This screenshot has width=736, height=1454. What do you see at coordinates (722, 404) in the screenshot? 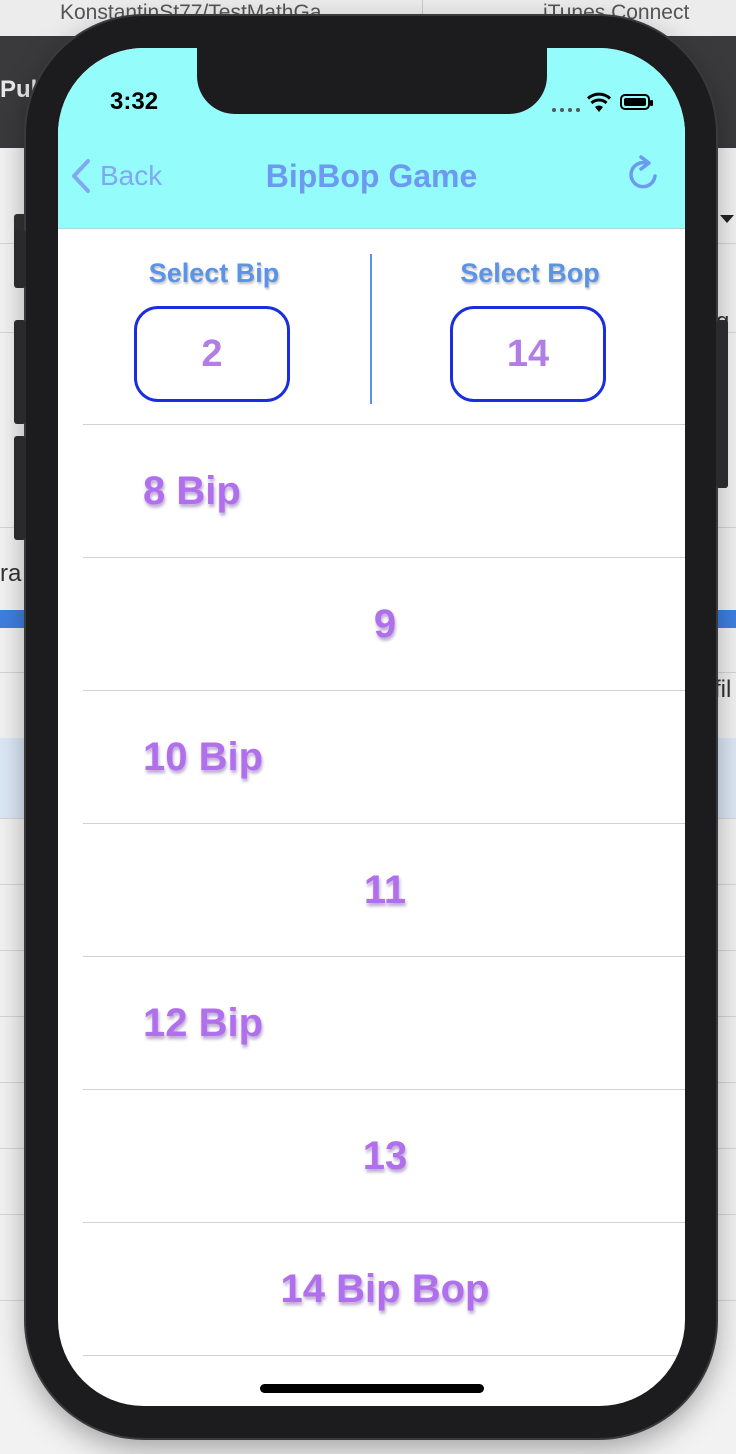
I see `power-button` at bounding box center [722, 404].